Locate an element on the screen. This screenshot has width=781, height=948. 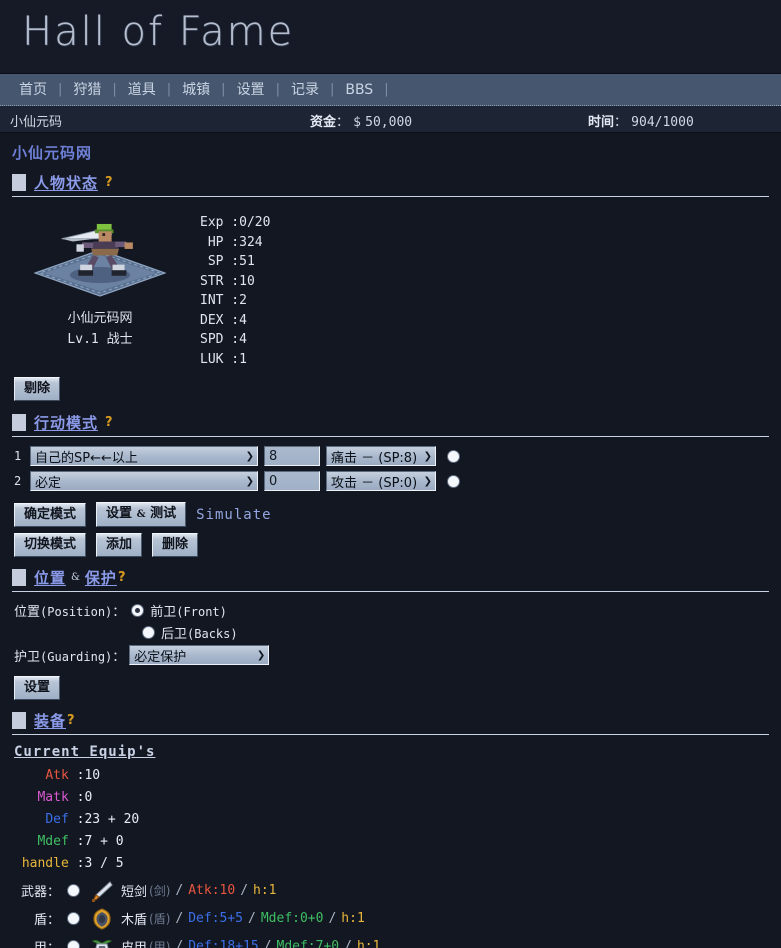
time-label: 时间 is located at coordinates (601, 122).